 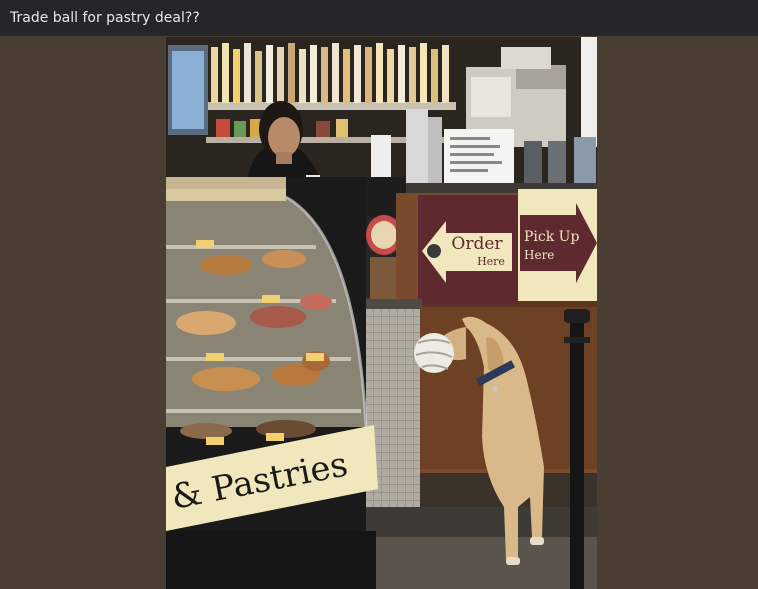 What do you see at coordinates (379, 18) in the screenshot?
I see `title-bar: Trade ball for pastry deal??` at bounding box center [379, 18].